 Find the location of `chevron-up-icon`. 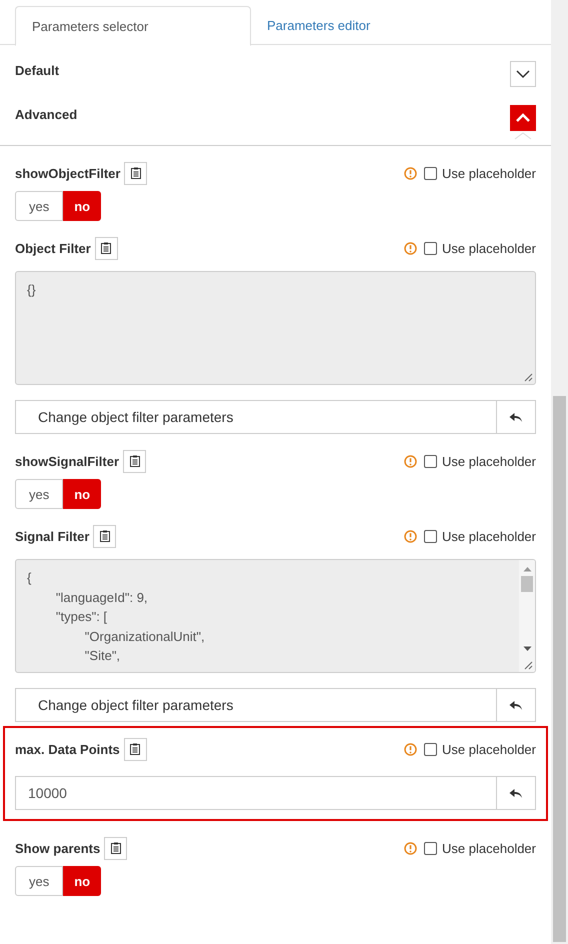

chevron-up-icon is located at coordinates (523, 118).